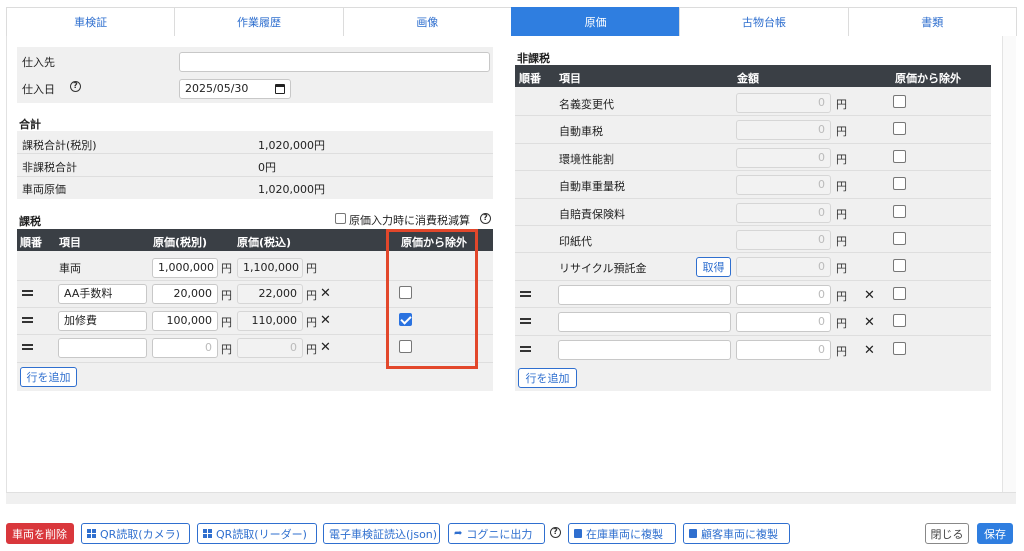 The height and width of the screenshot is (551, 1024). Describe the element at coordinates (932, 21) in the screenshot. I see `tab-documents: 書類` at that location.